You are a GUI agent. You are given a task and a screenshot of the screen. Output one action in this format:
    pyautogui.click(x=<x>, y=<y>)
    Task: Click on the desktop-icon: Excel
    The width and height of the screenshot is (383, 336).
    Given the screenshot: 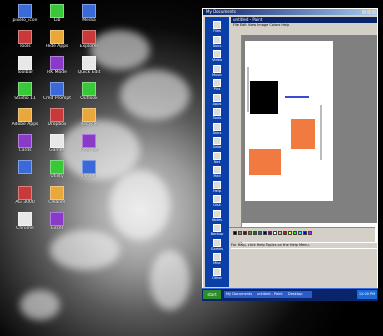 What is the action you would take?
    pyautogui.click(x=57, y=221)
    